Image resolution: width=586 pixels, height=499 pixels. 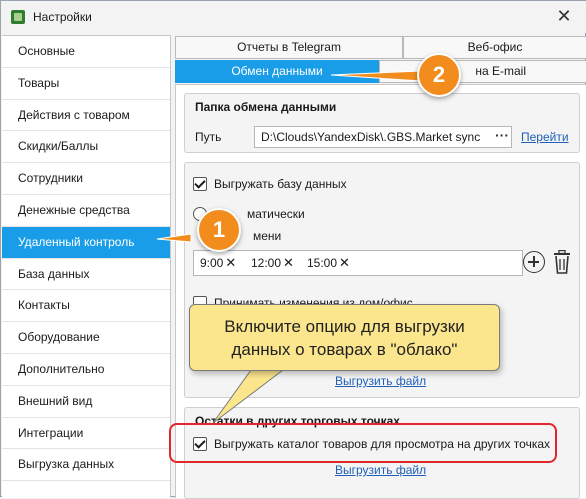 What do you see at coordinates (86, 434) in the screenshot?
I see `sidebar-item-integrations: Интеграции` at bounding box center [86, 434].